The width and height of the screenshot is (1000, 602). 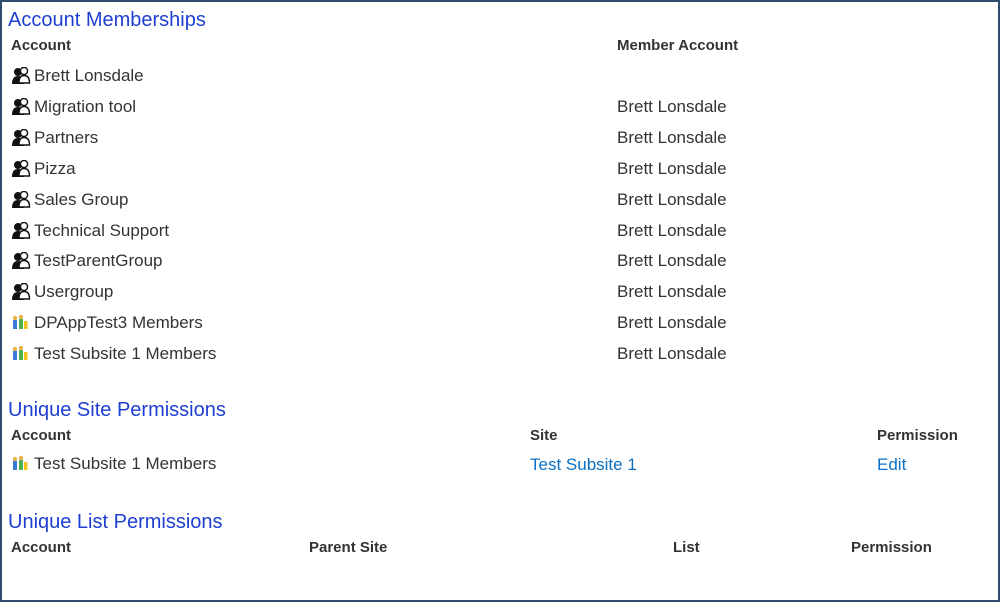 I want to click on column-header-site: Site, so click(x=544, y=435).